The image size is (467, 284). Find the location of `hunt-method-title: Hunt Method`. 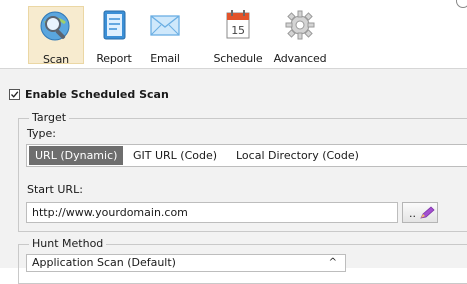

hunt-method-title: Hunt Method is located at coordinates (68, 243).